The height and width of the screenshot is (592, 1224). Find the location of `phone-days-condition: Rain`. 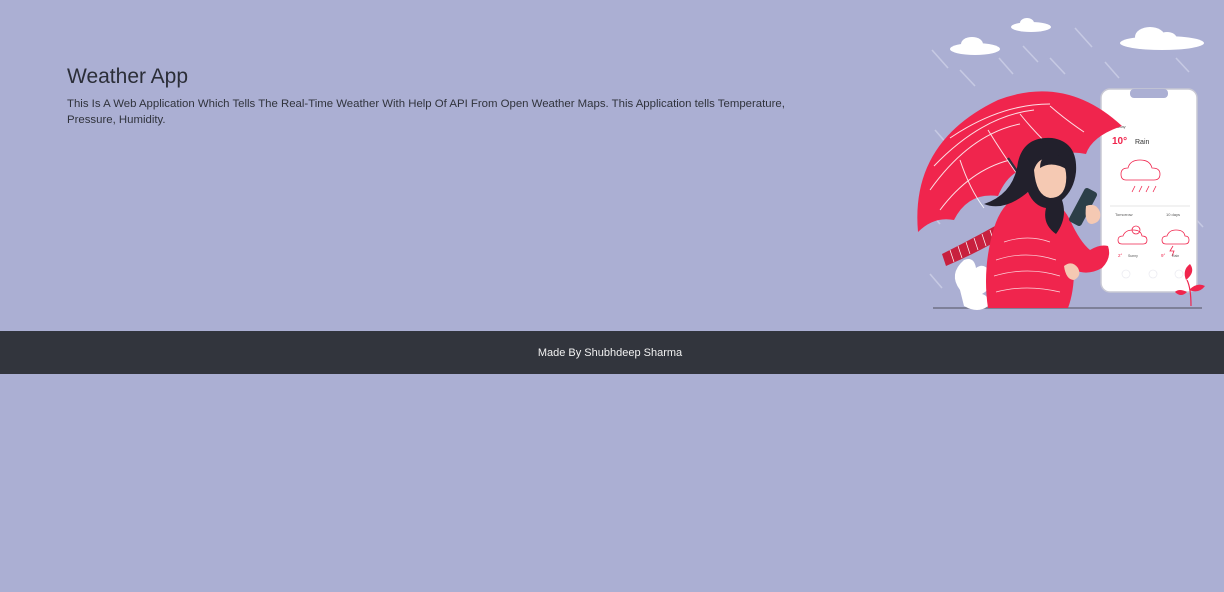

phone-days-condition: Rain is located at coordinates (1175, 256).